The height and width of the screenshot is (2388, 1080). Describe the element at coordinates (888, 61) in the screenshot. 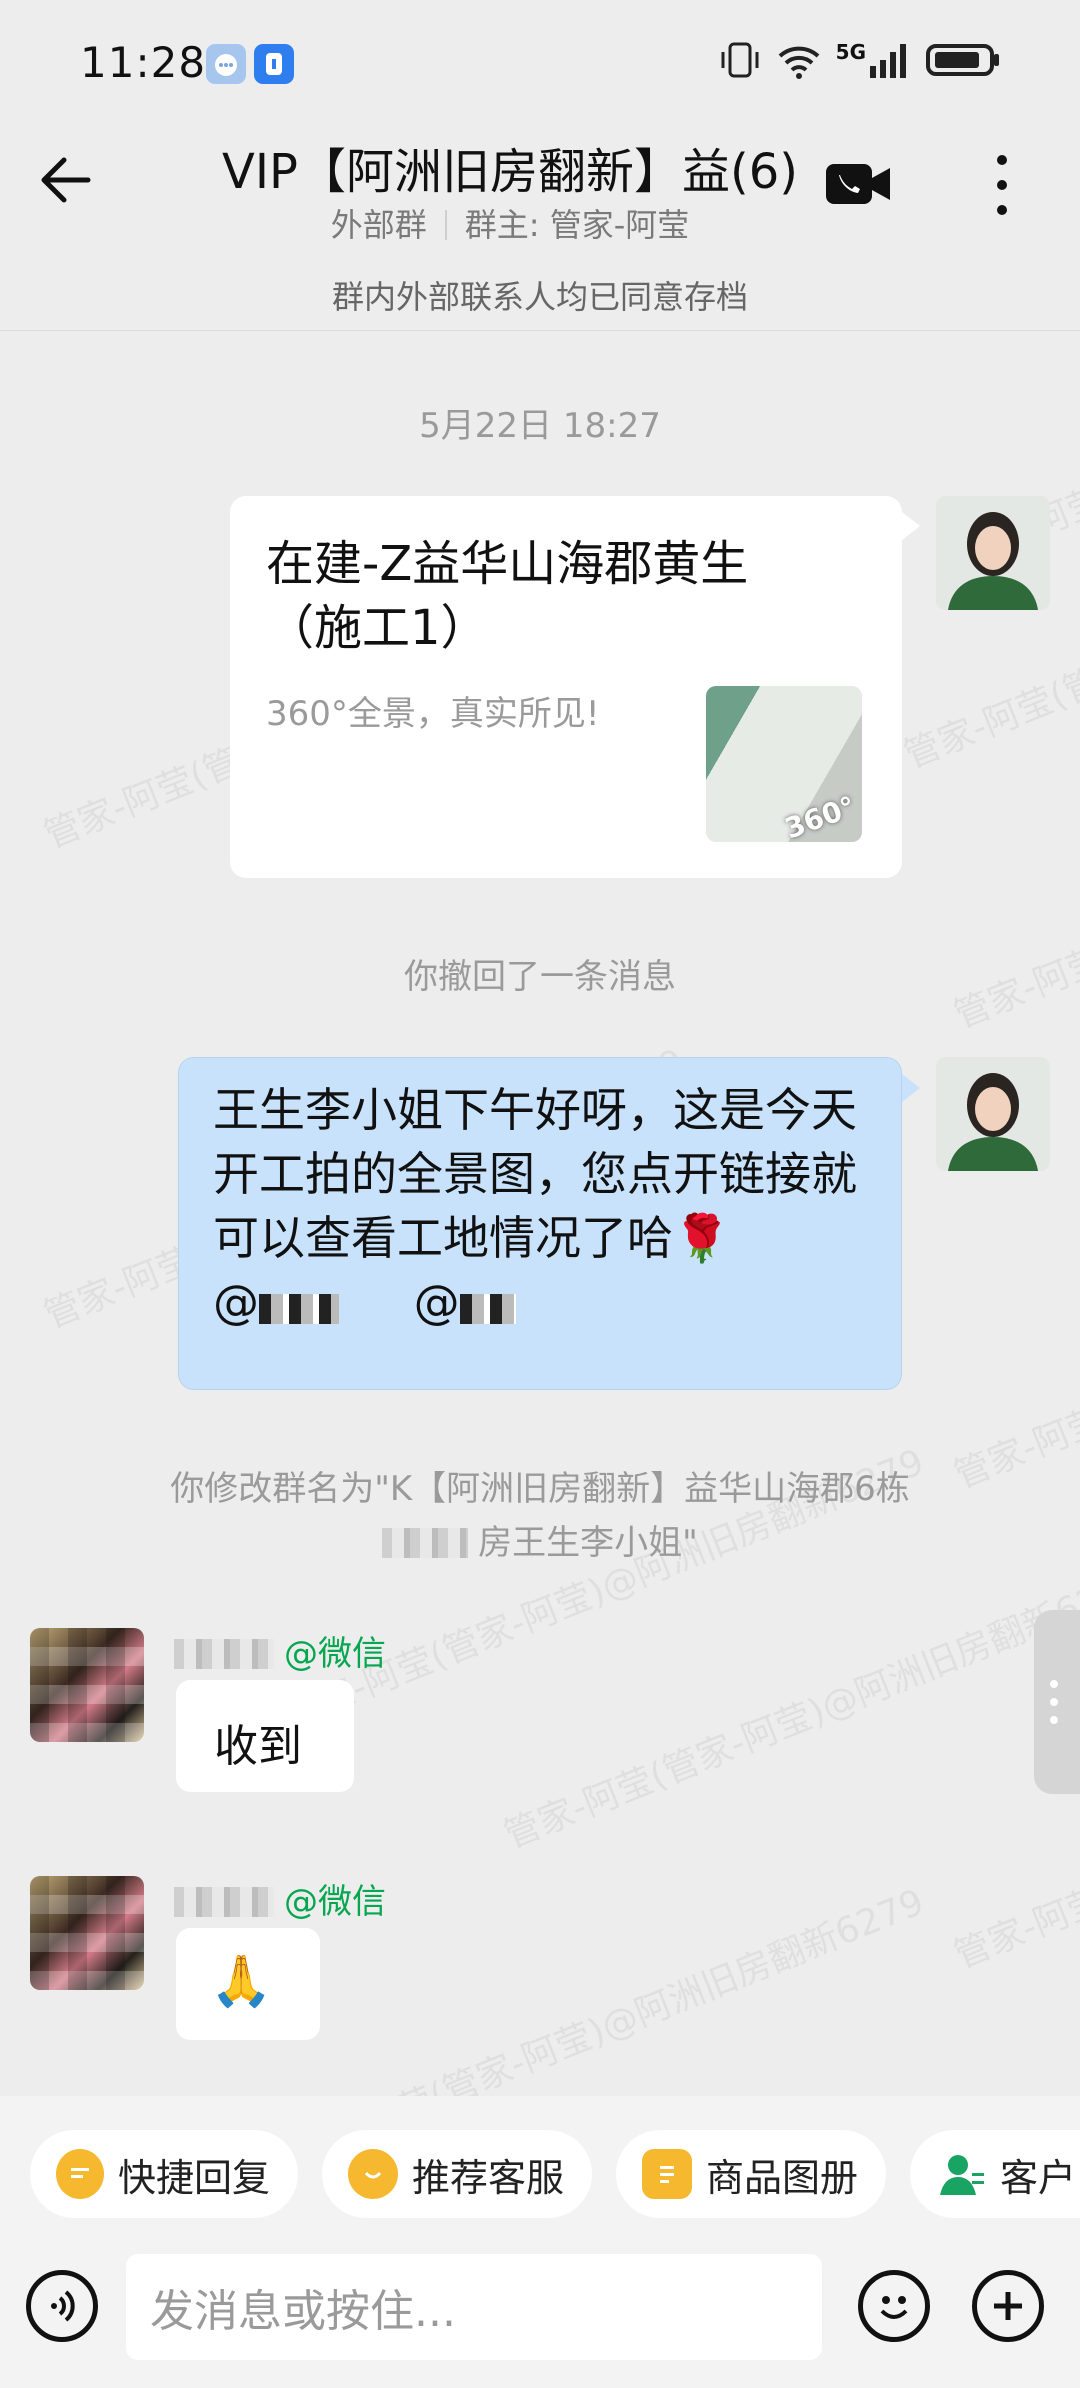

I see `signal-icon` at that location.